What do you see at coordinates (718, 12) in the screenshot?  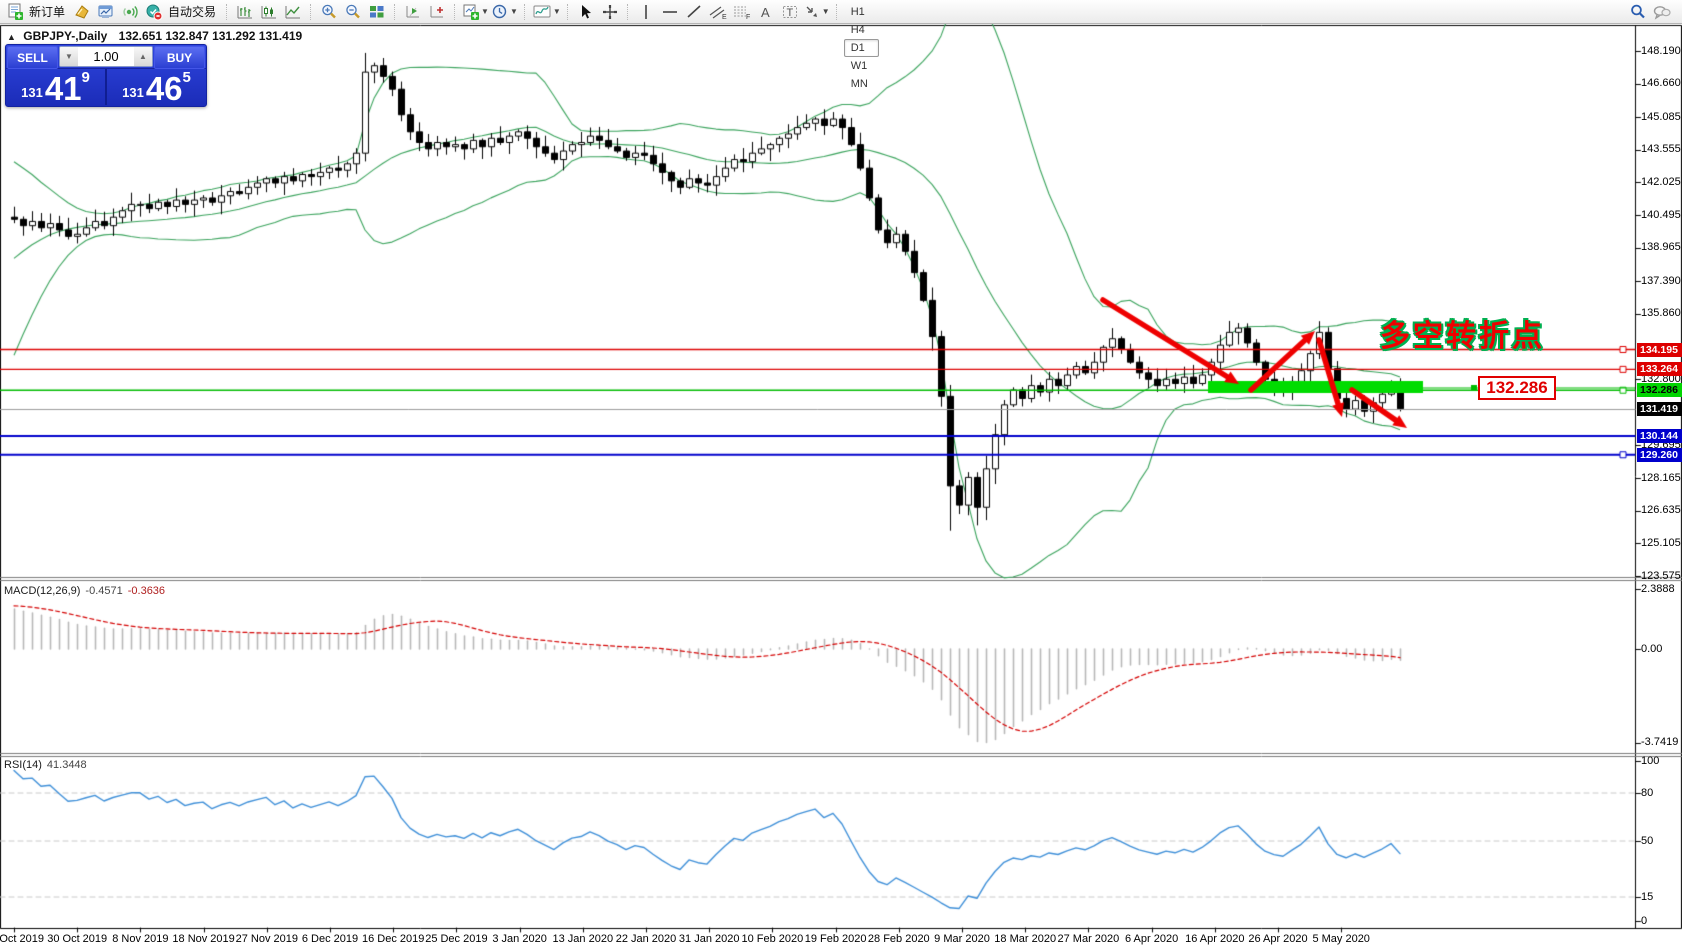 I see `equidistant-channel-button: E` at bounding box center [718, 12].